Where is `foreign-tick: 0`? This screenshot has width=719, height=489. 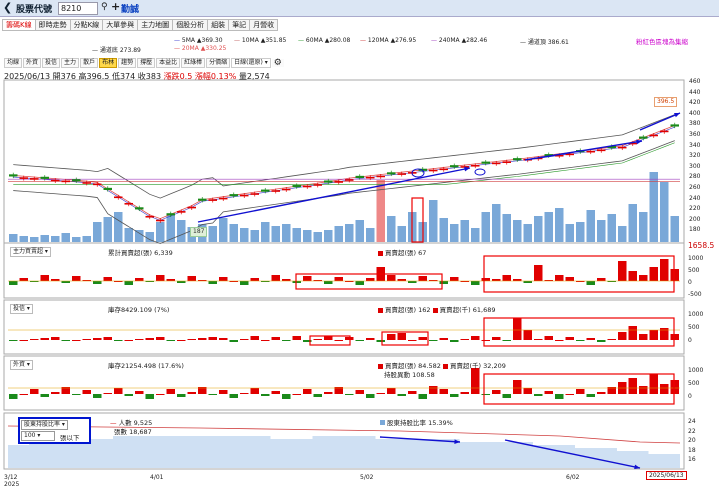
foreign-tick: 0 is located at coordinates (690, 396).